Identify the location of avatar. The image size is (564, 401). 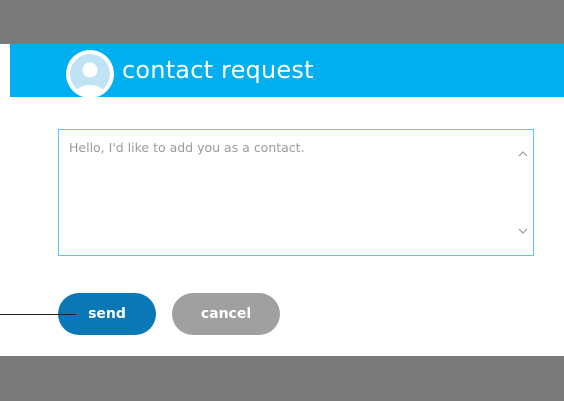
(90, 74).